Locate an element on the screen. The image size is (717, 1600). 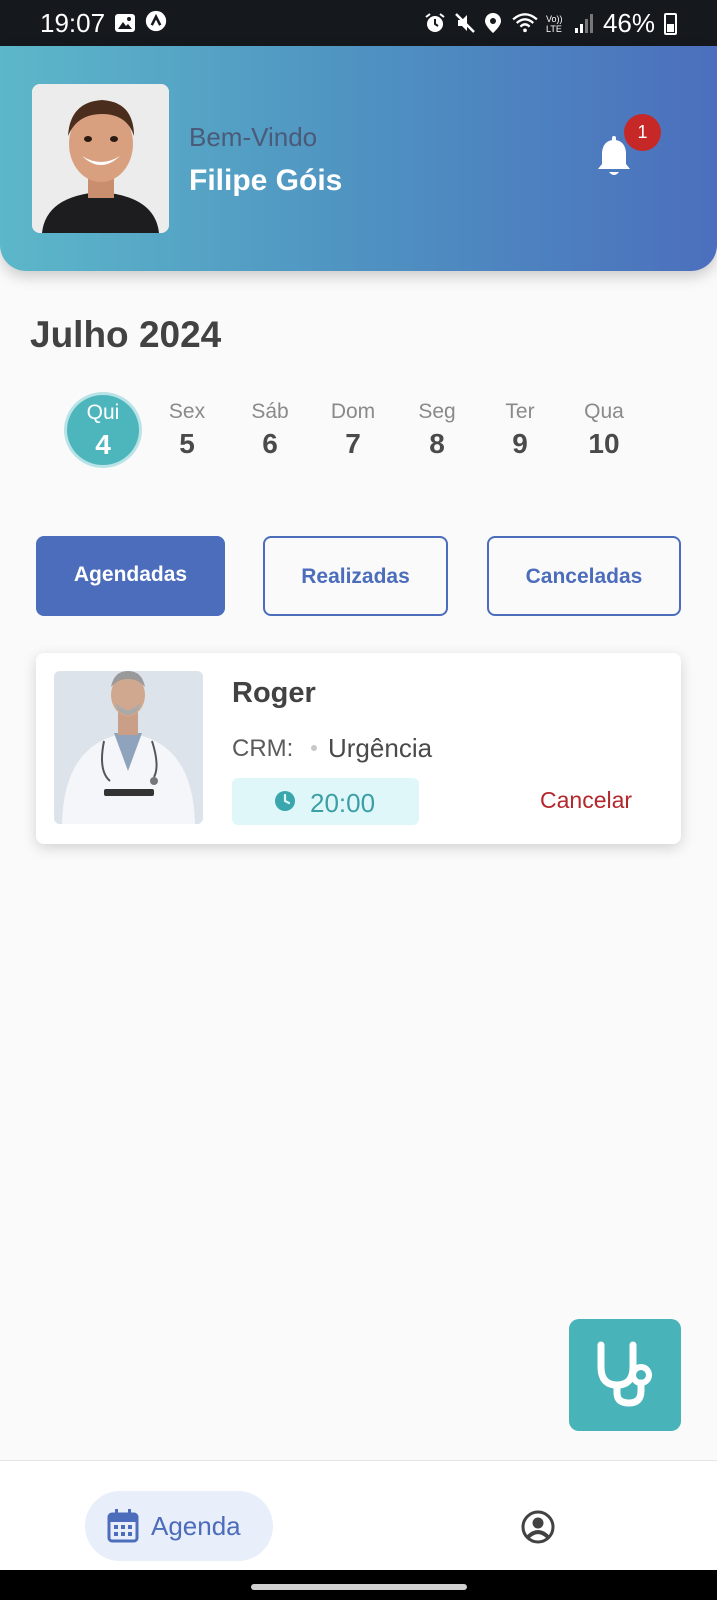
cancel-appointment-button: Cancelar is located at coordinates (586, 800).